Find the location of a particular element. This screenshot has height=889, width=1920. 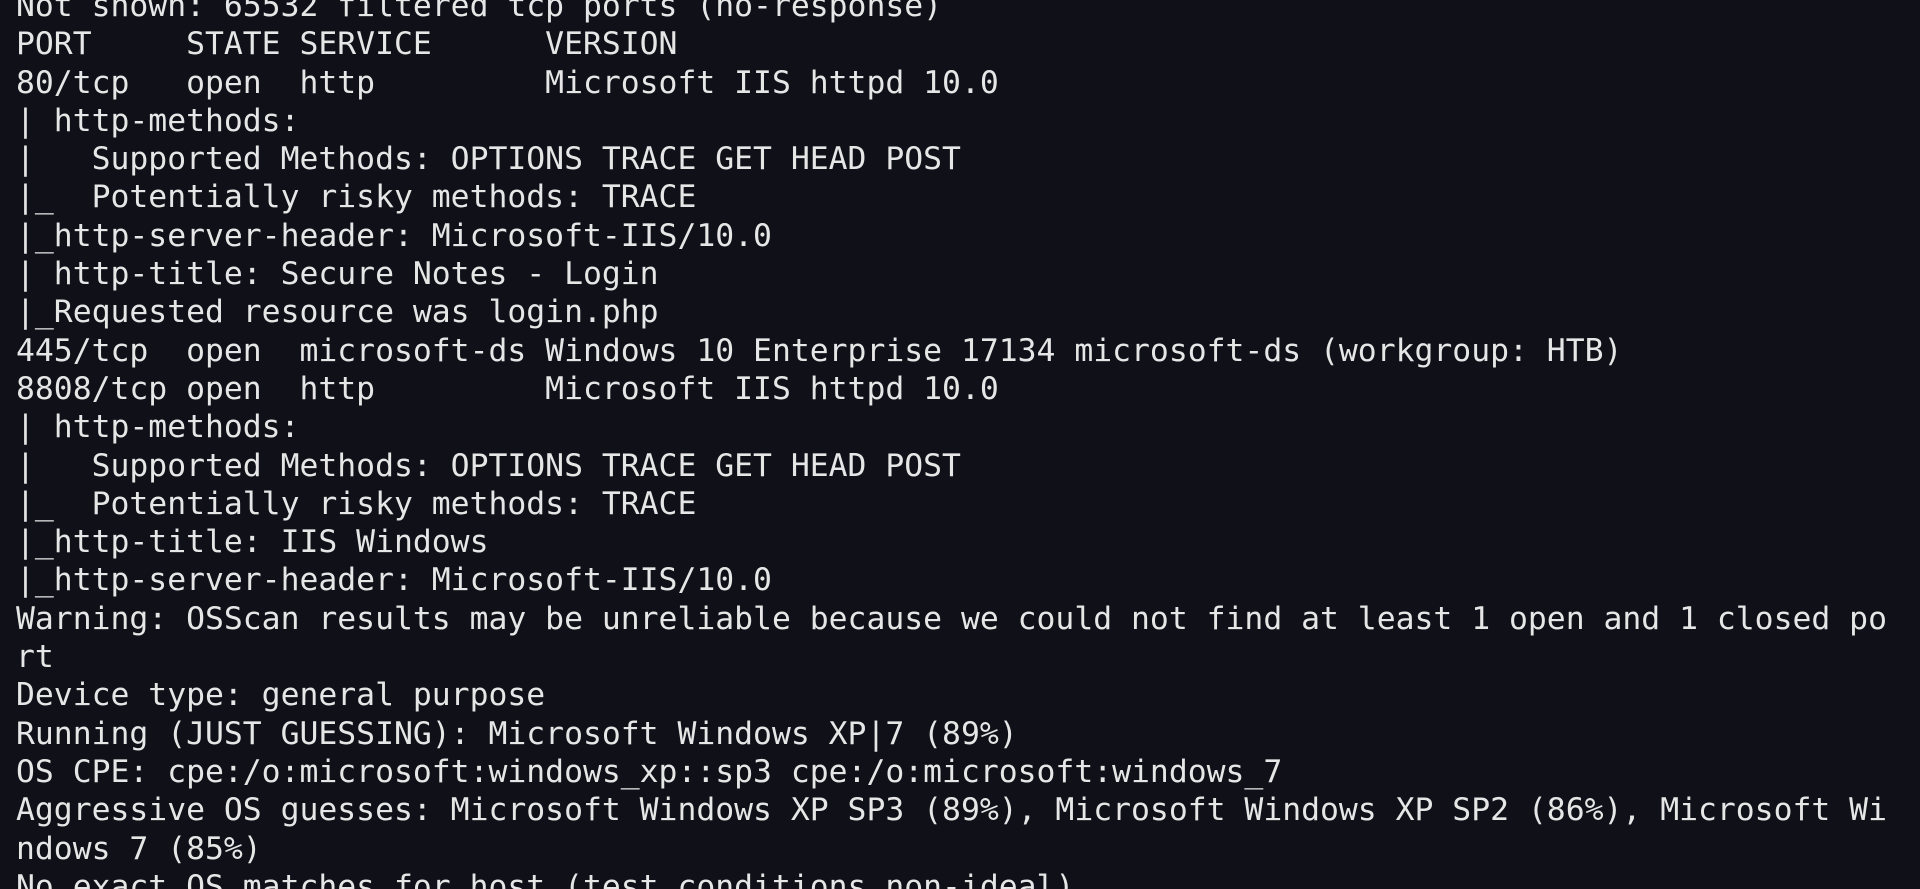

terminal-line: rt is located at coordinates (35, 657).